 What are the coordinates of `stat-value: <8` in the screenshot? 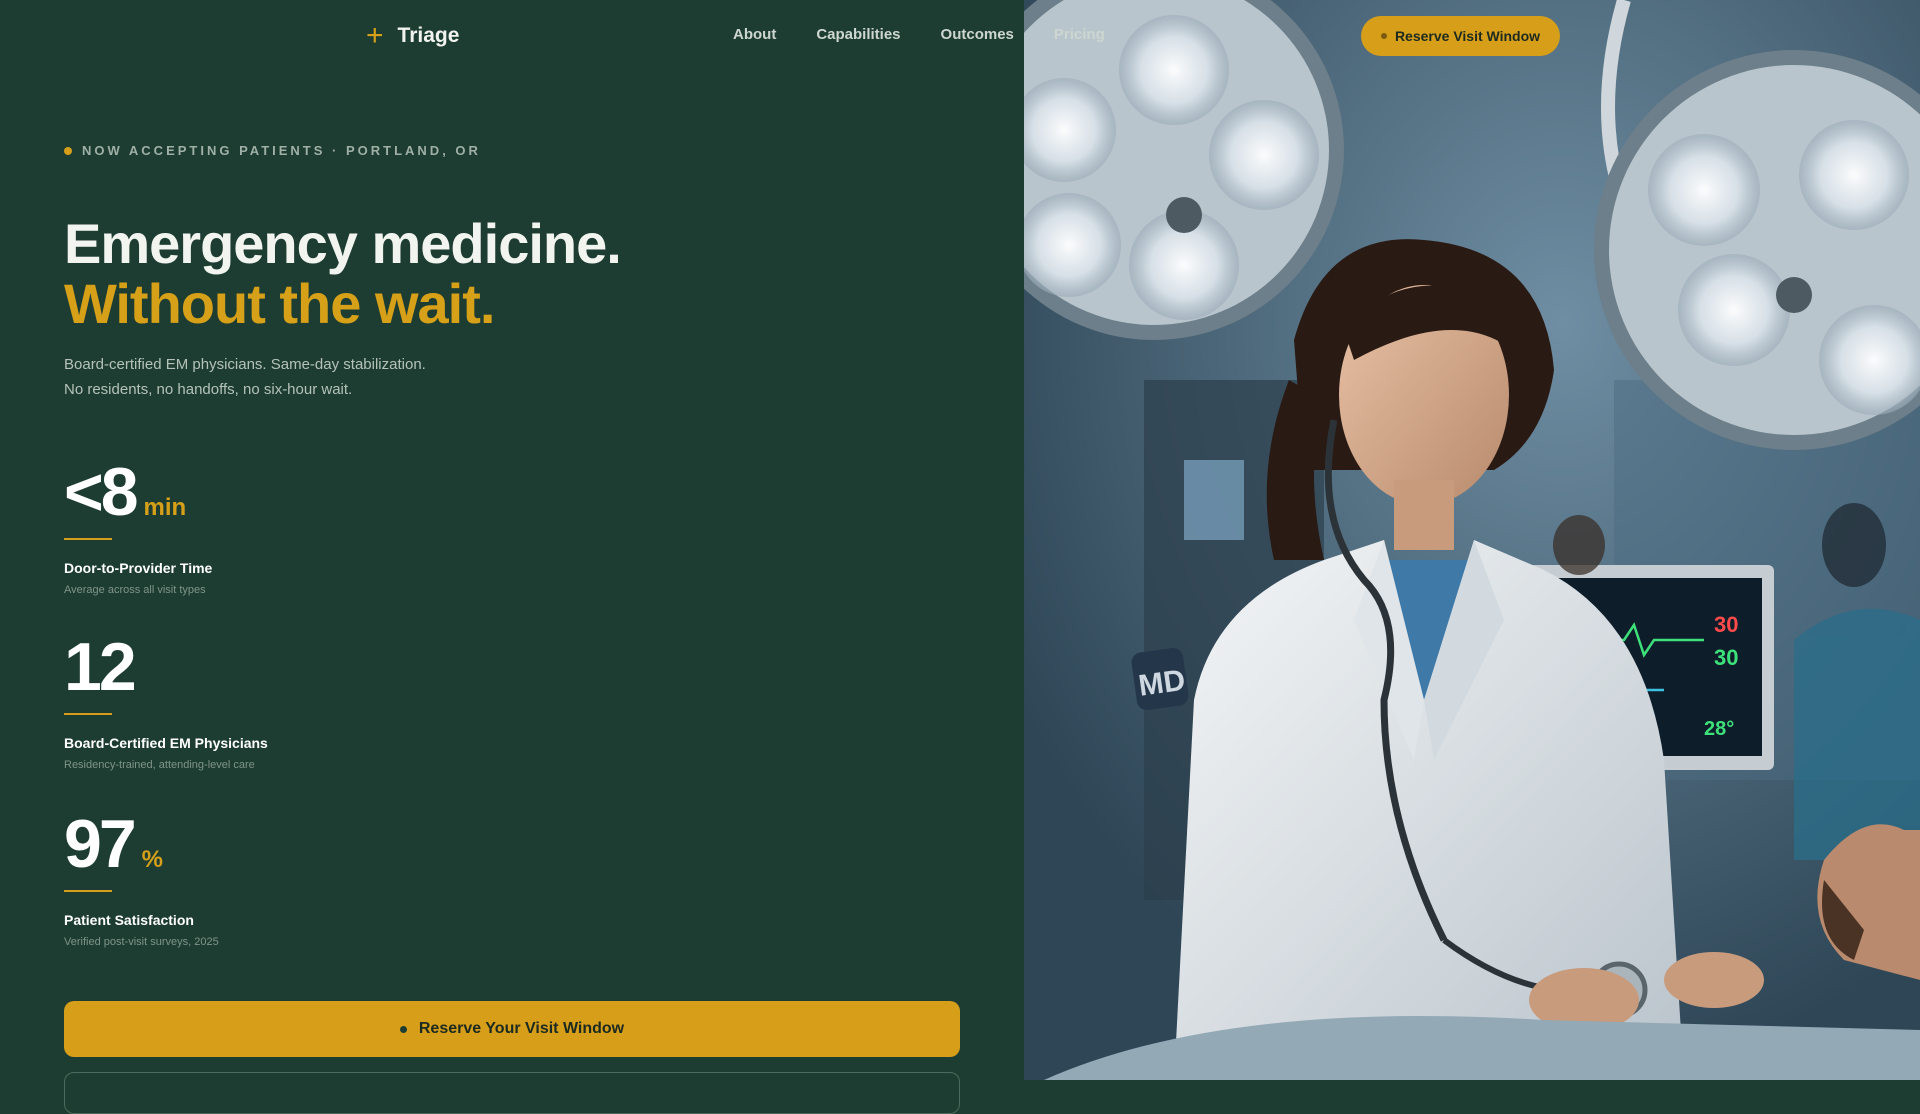 It's located at (101, 492).